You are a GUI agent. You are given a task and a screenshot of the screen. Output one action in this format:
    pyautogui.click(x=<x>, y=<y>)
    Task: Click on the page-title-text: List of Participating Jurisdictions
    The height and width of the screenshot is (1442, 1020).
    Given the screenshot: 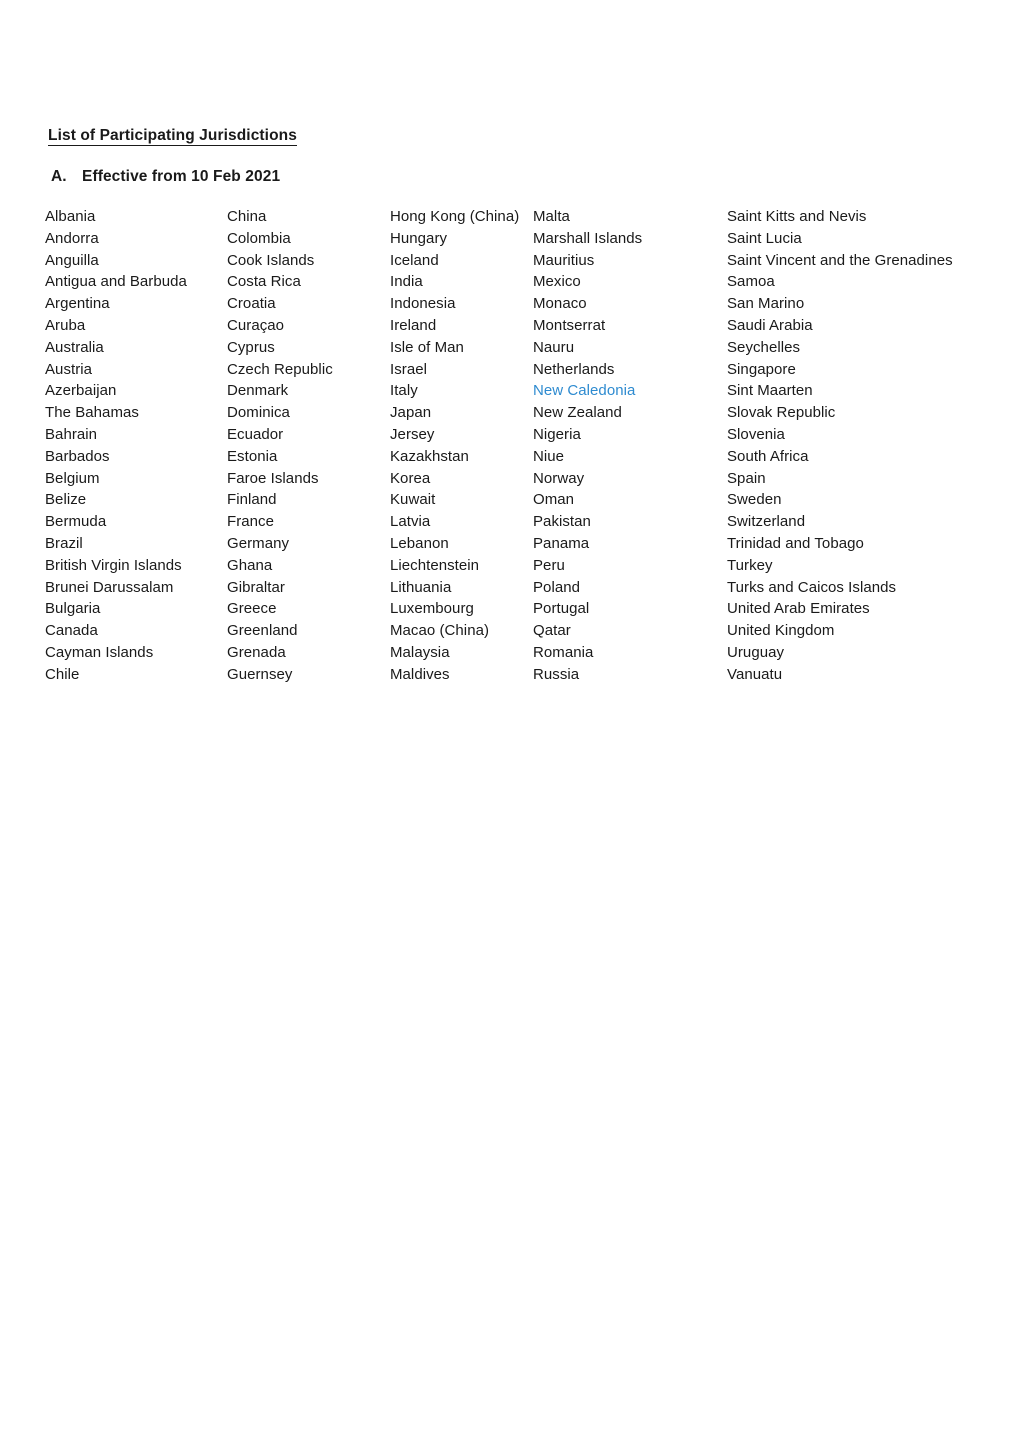 What is the action you would take?
    pyautogui.click(x=172, y=136)
    